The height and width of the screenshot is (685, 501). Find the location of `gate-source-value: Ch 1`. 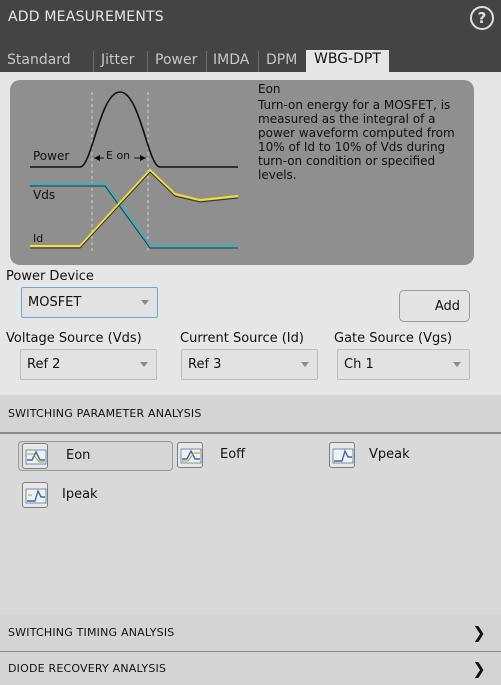

gate-source-value: Ch 1 is located at coordinates (359, 364).